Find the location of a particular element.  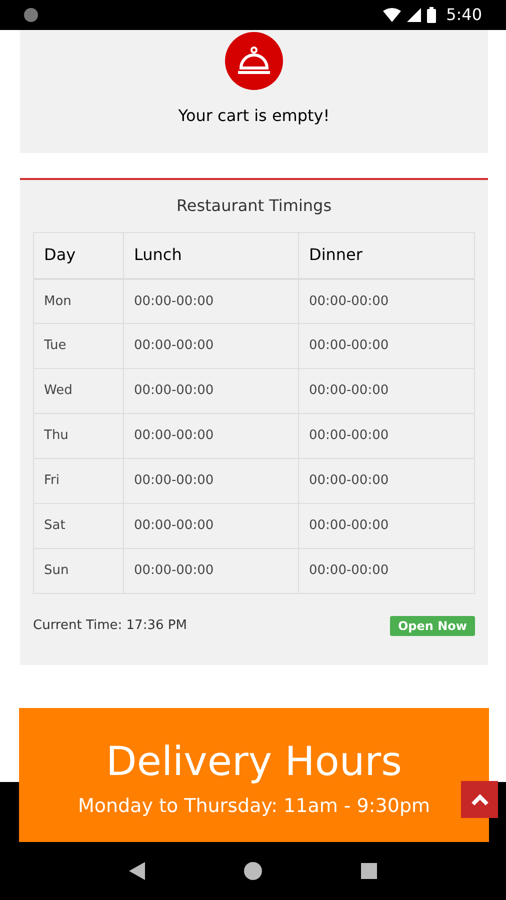

column-header: Dinner is located at coordinates (386, 255).